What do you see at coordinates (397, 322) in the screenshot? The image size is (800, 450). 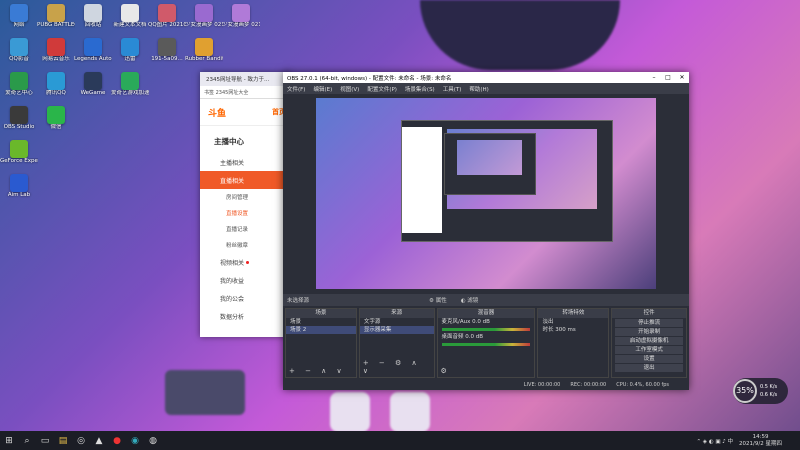 I see `source-item: 文字源` at bounding box center [397, 322].